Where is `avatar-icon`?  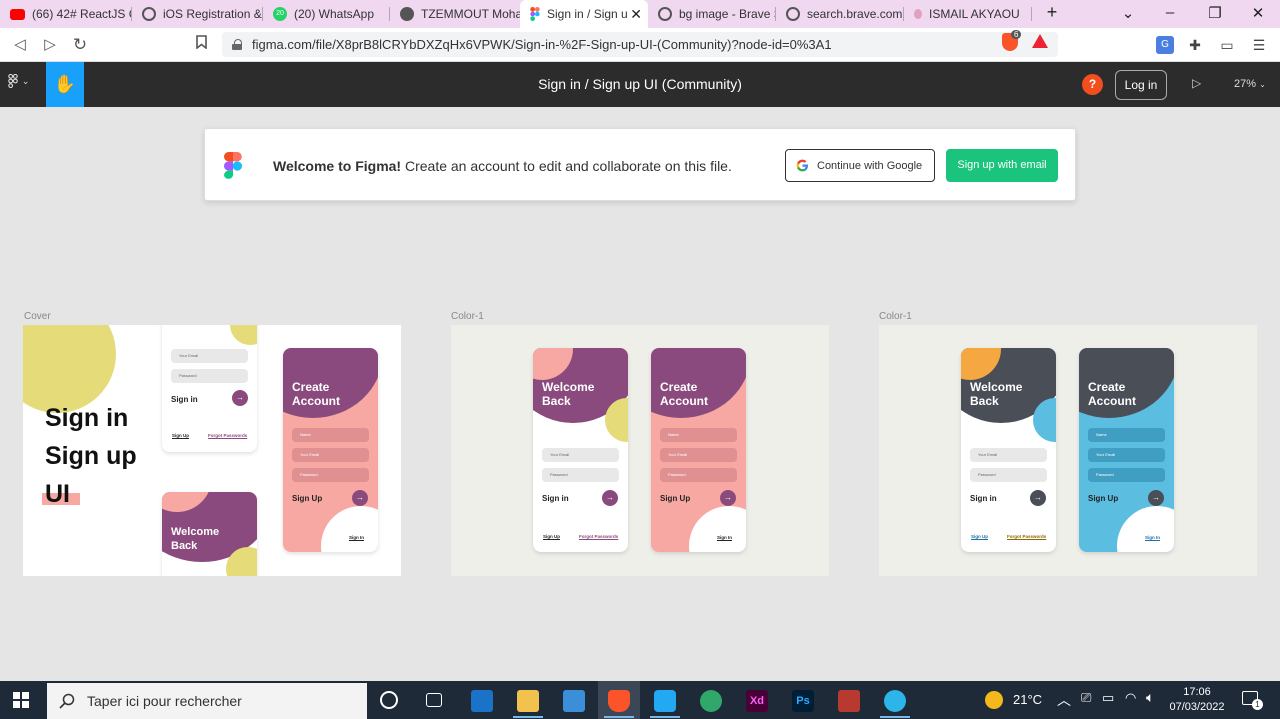
avatar-icon is located at coordinates (407, 14).